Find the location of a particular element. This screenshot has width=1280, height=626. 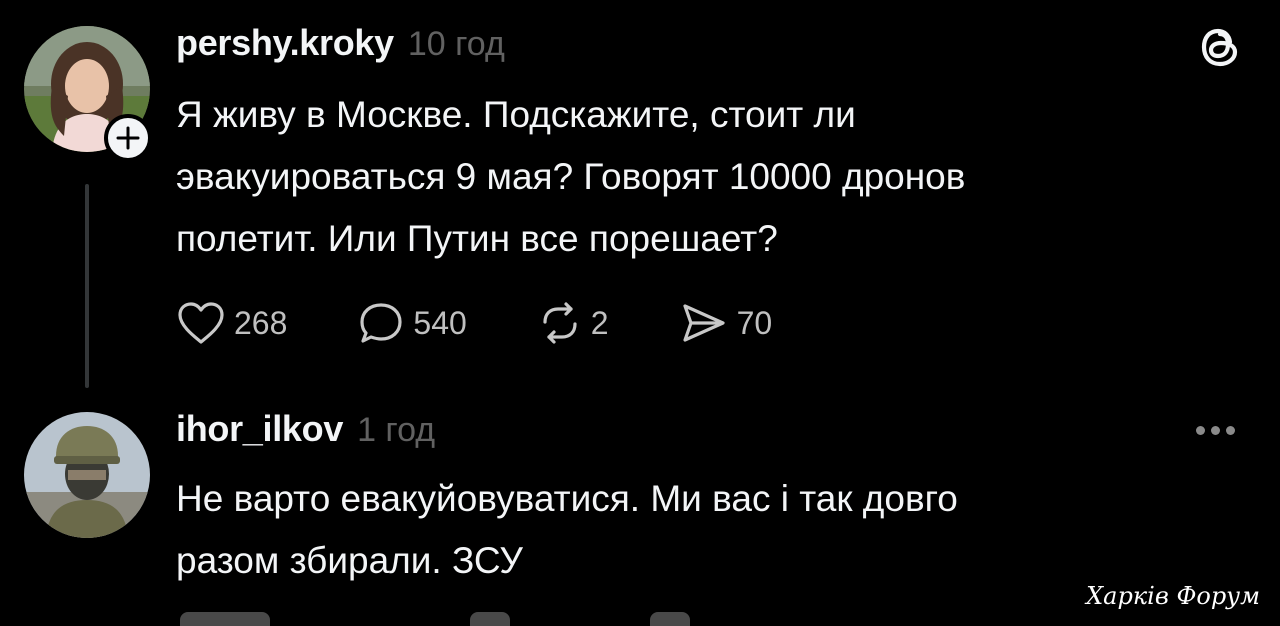

repost-count: 2 is located at coordinates (599, 322).